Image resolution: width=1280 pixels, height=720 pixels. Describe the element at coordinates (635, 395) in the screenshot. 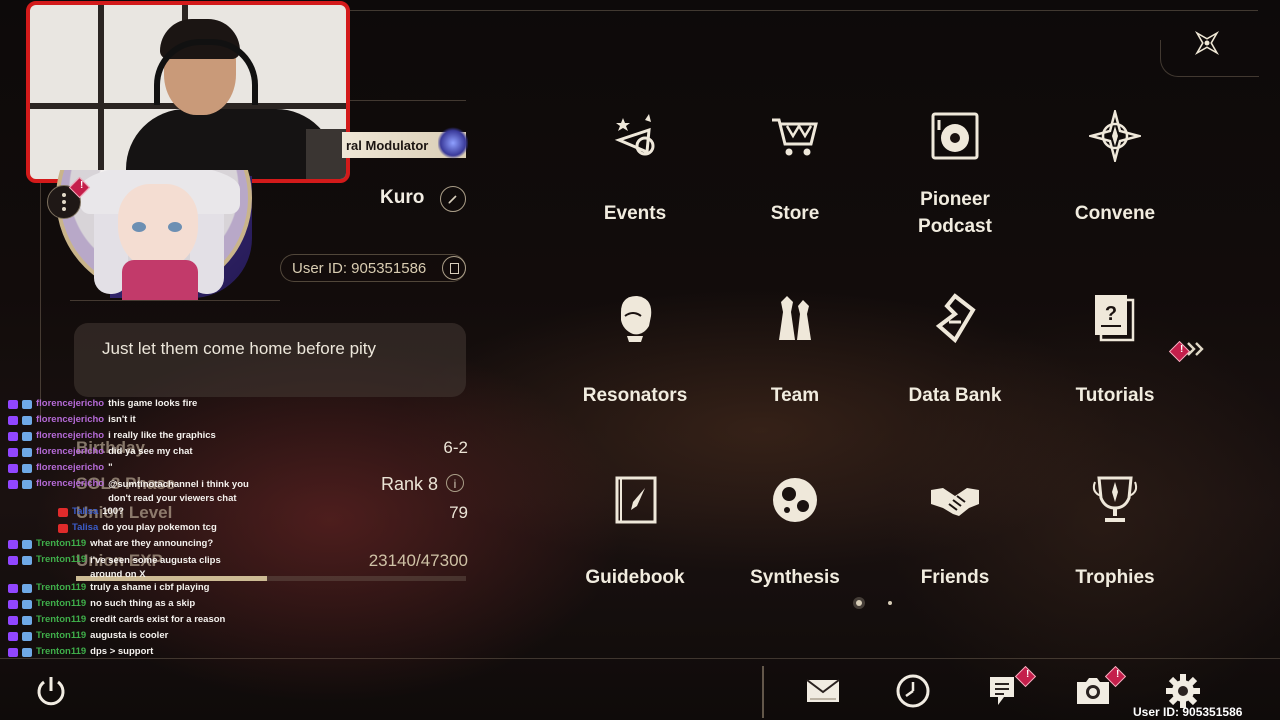

I see `menu-item-label: Resonators` at that location.